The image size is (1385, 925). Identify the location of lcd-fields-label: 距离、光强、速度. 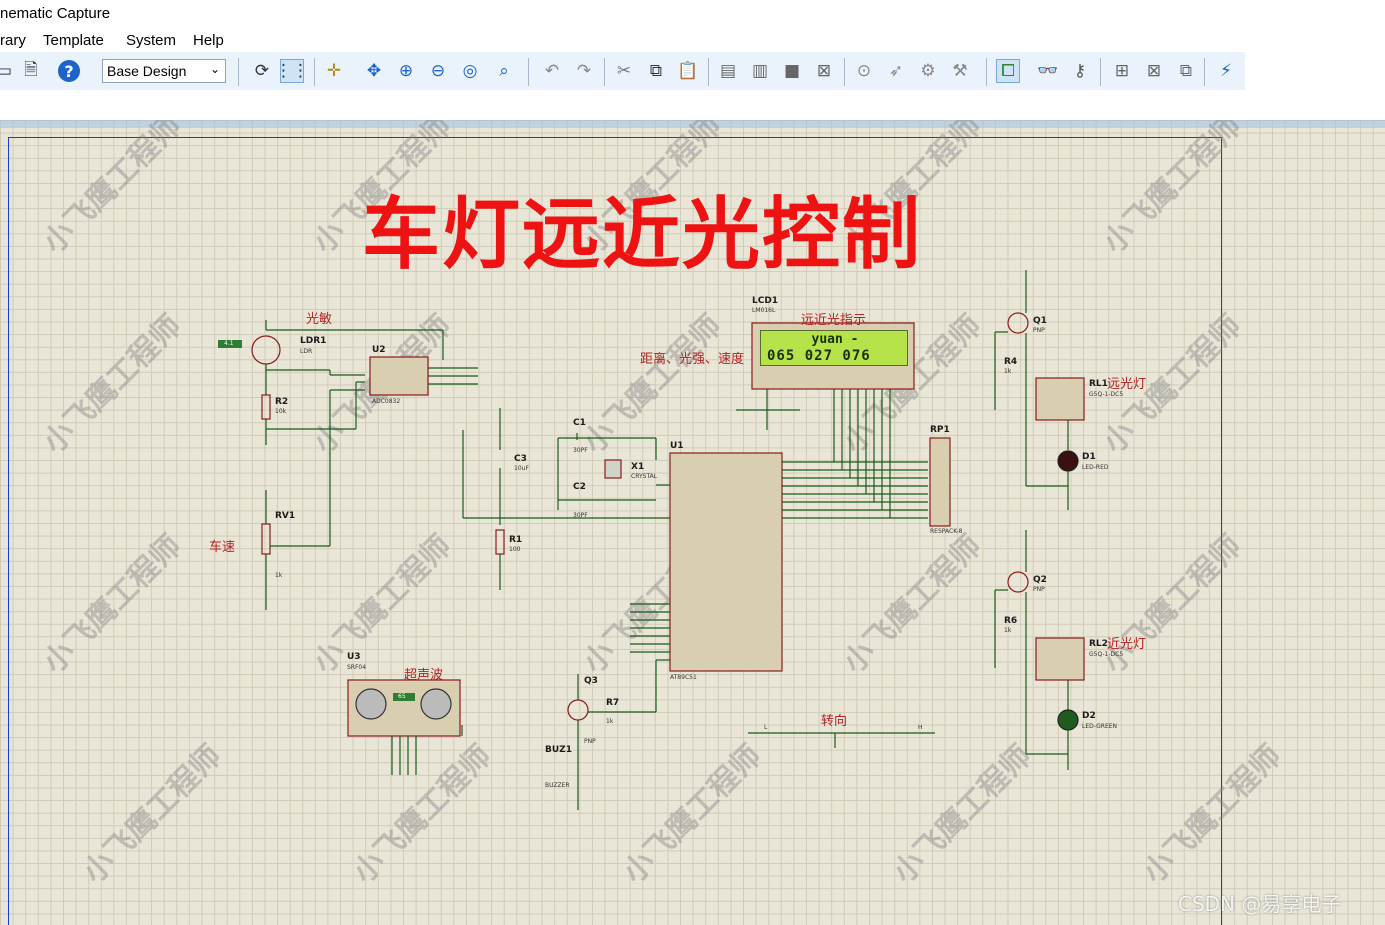
(692, 359).